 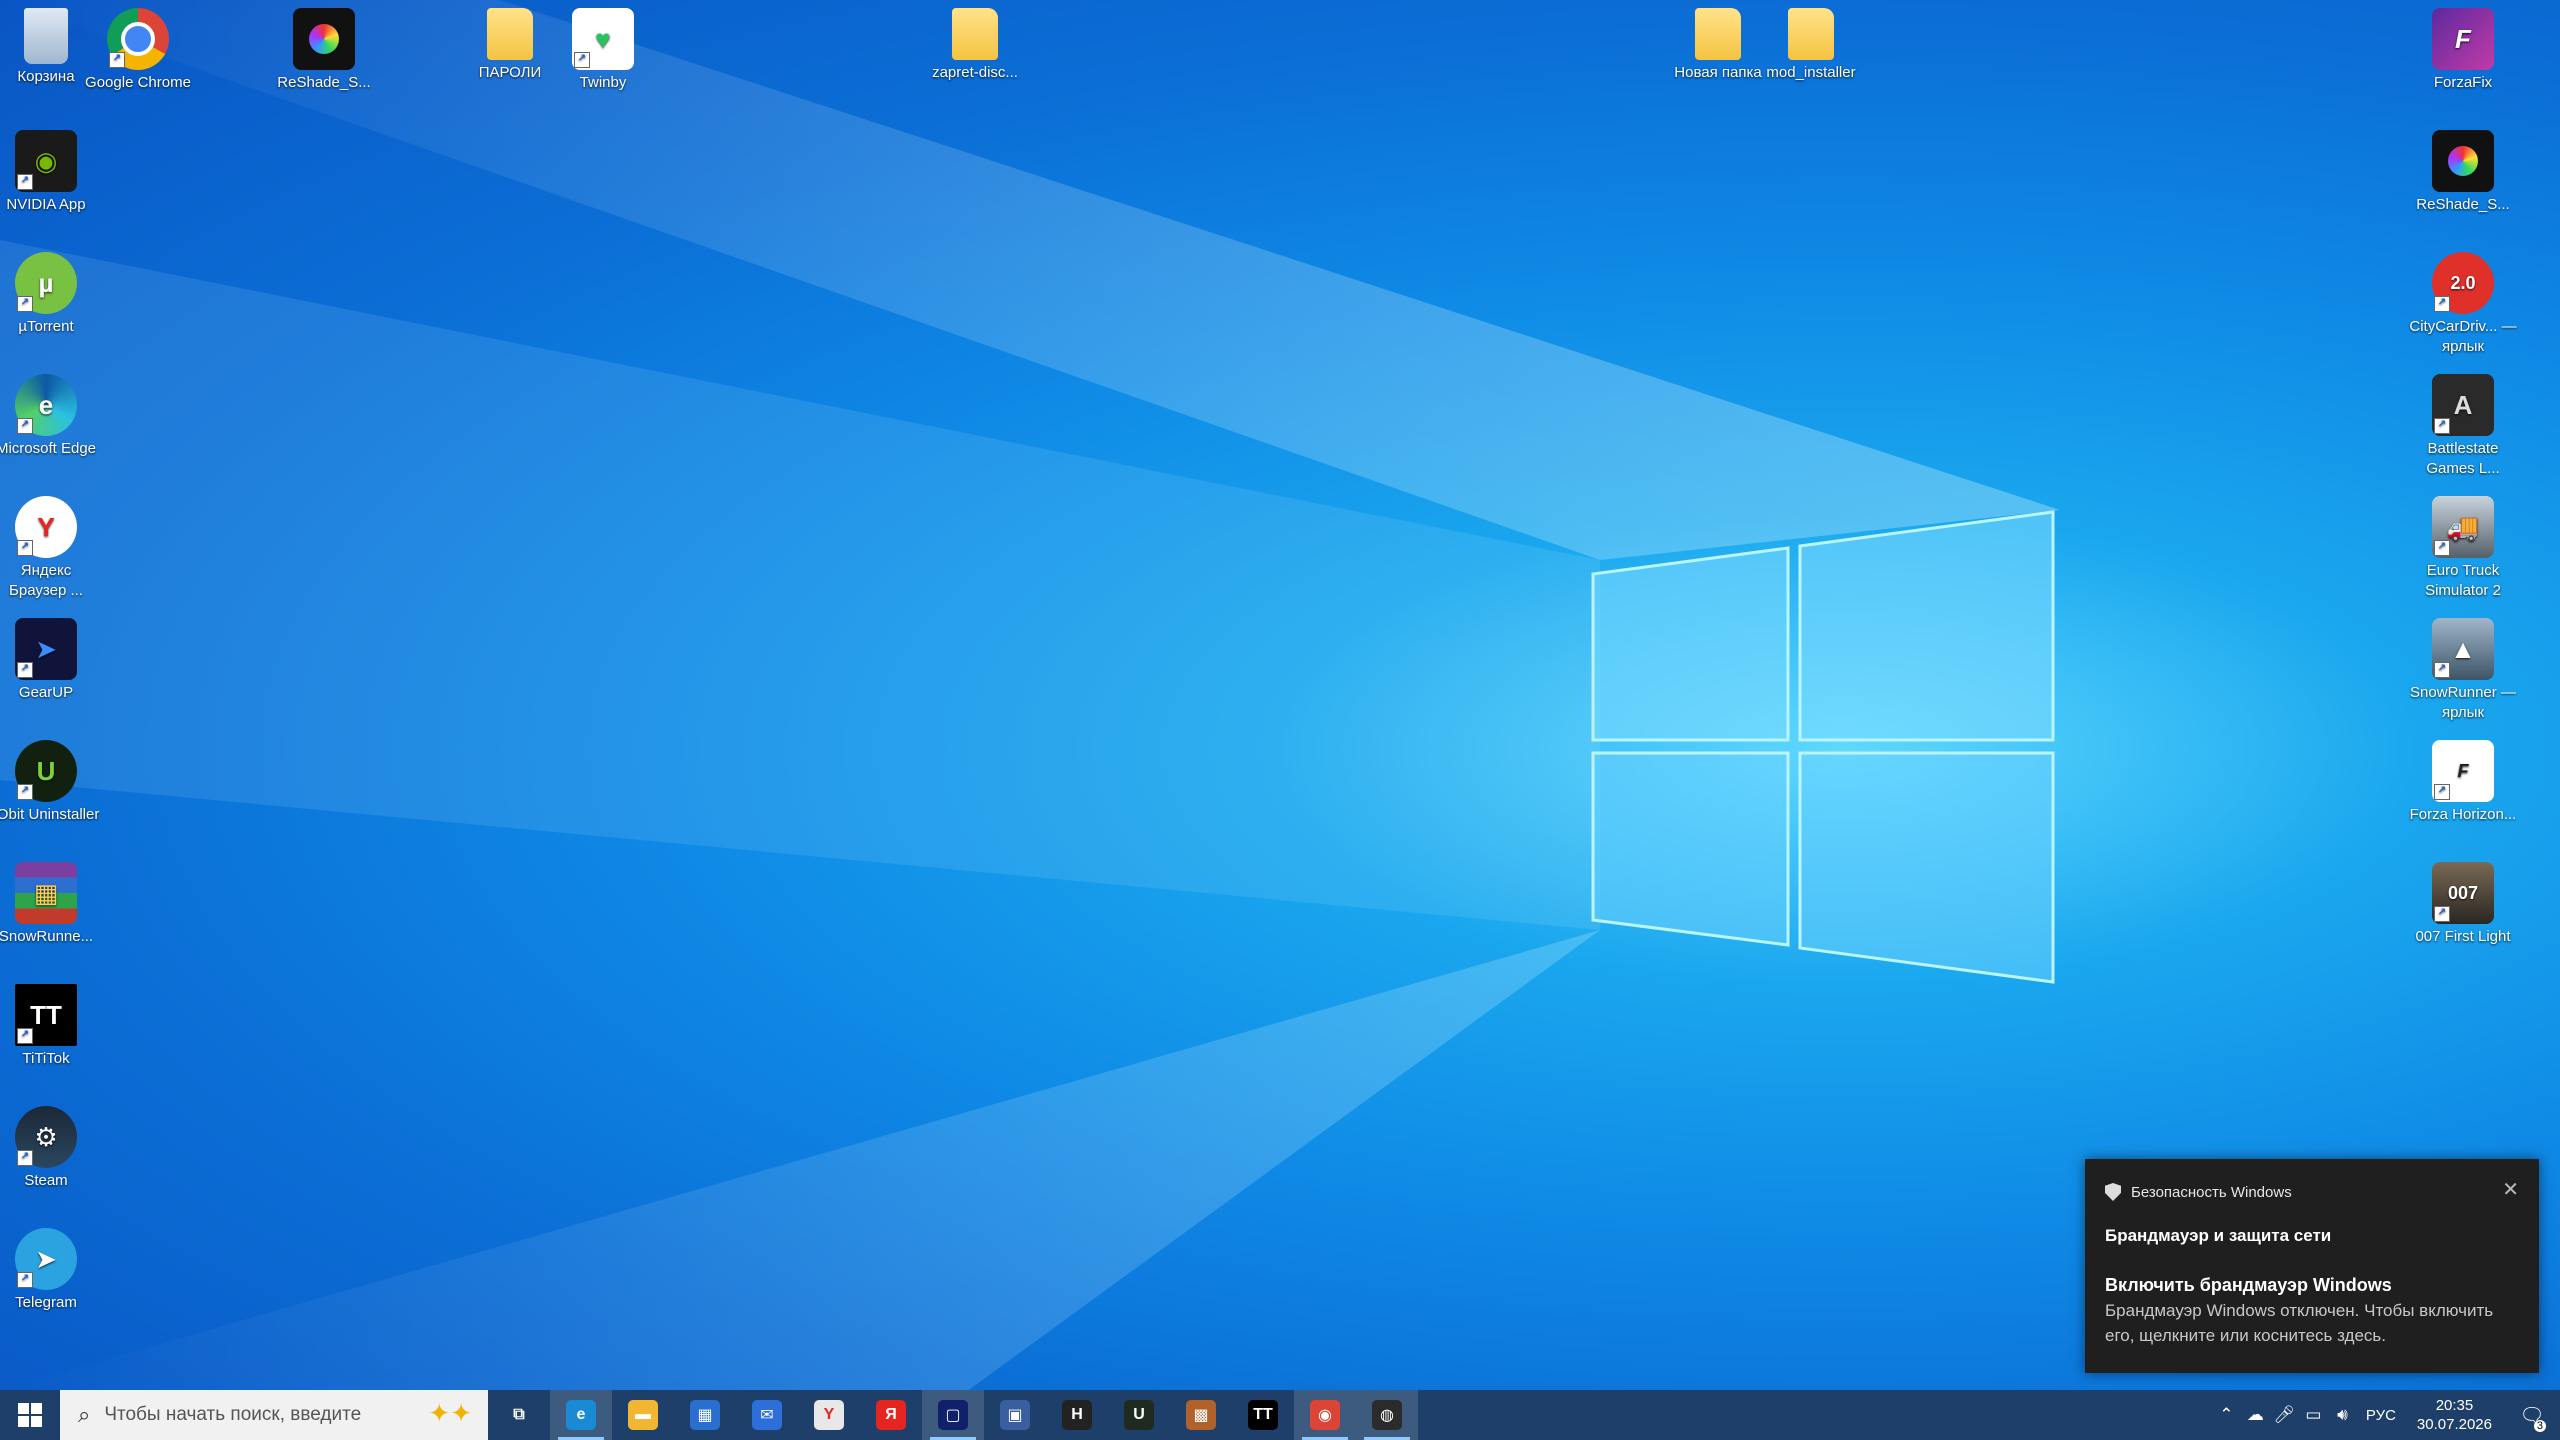 I want to click on taskbar-app-yandex-browser: Y, so click(x=829, y=1415).